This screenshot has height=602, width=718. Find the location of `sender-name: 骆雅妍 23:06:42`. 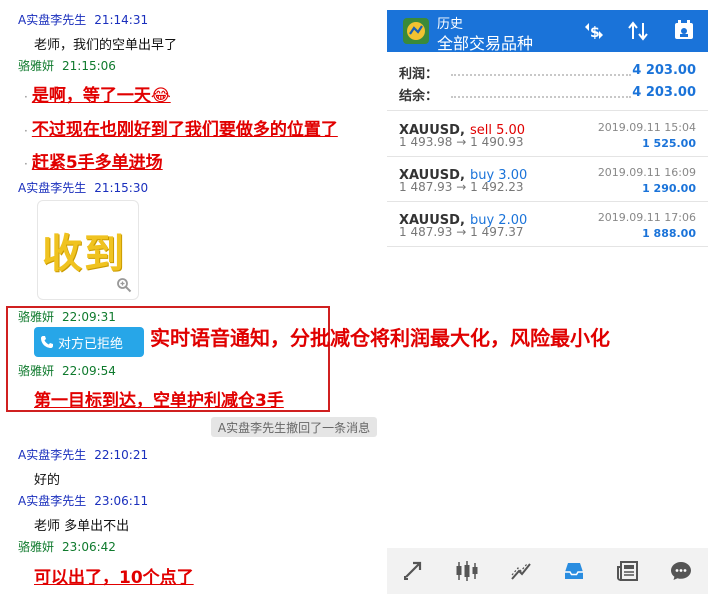

sender-name: 骆雅妍 23:06:42 is located at coordinates (67, 546).